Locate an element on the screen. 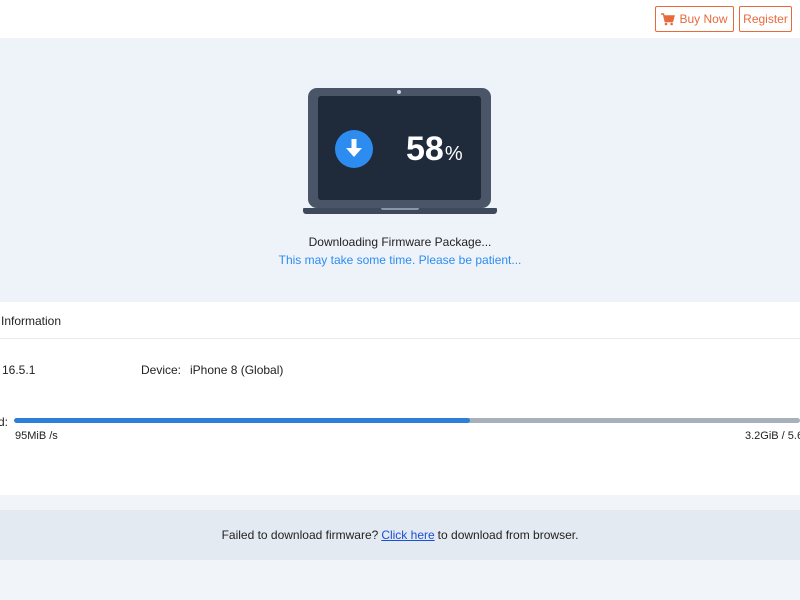 This screenshot has height=600, width=800. buy-now-button: Buy Now is located at coordinates (694, 19).